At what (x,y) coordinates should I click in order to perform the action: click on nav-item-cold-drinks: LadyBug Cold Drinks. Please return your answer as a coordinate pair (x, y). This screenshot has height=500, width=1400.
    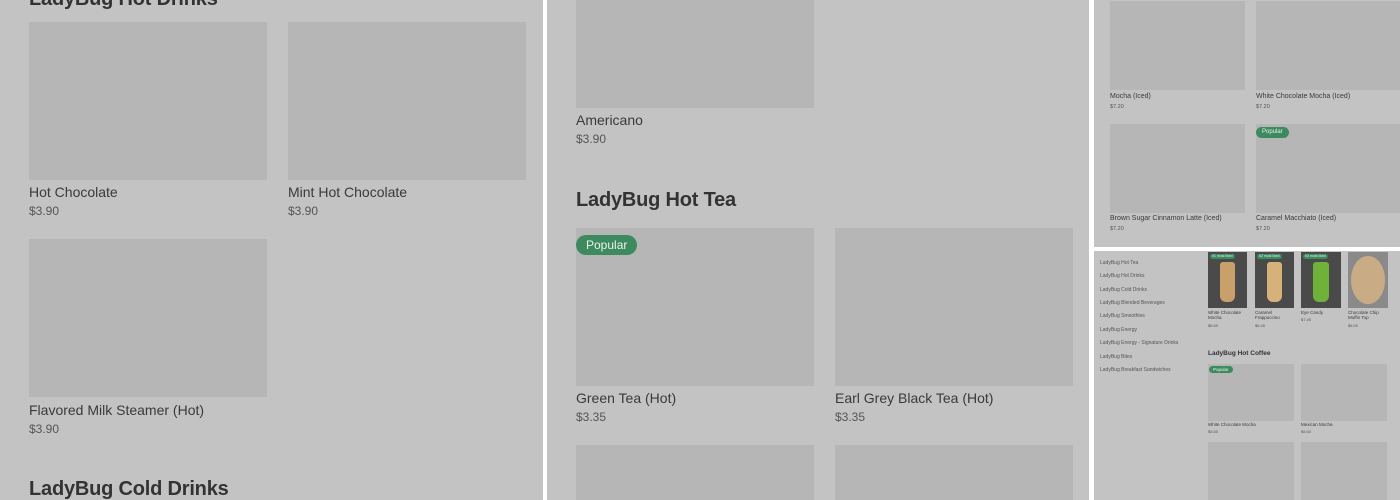
    Looking at the image, I should click on (1123, 290).